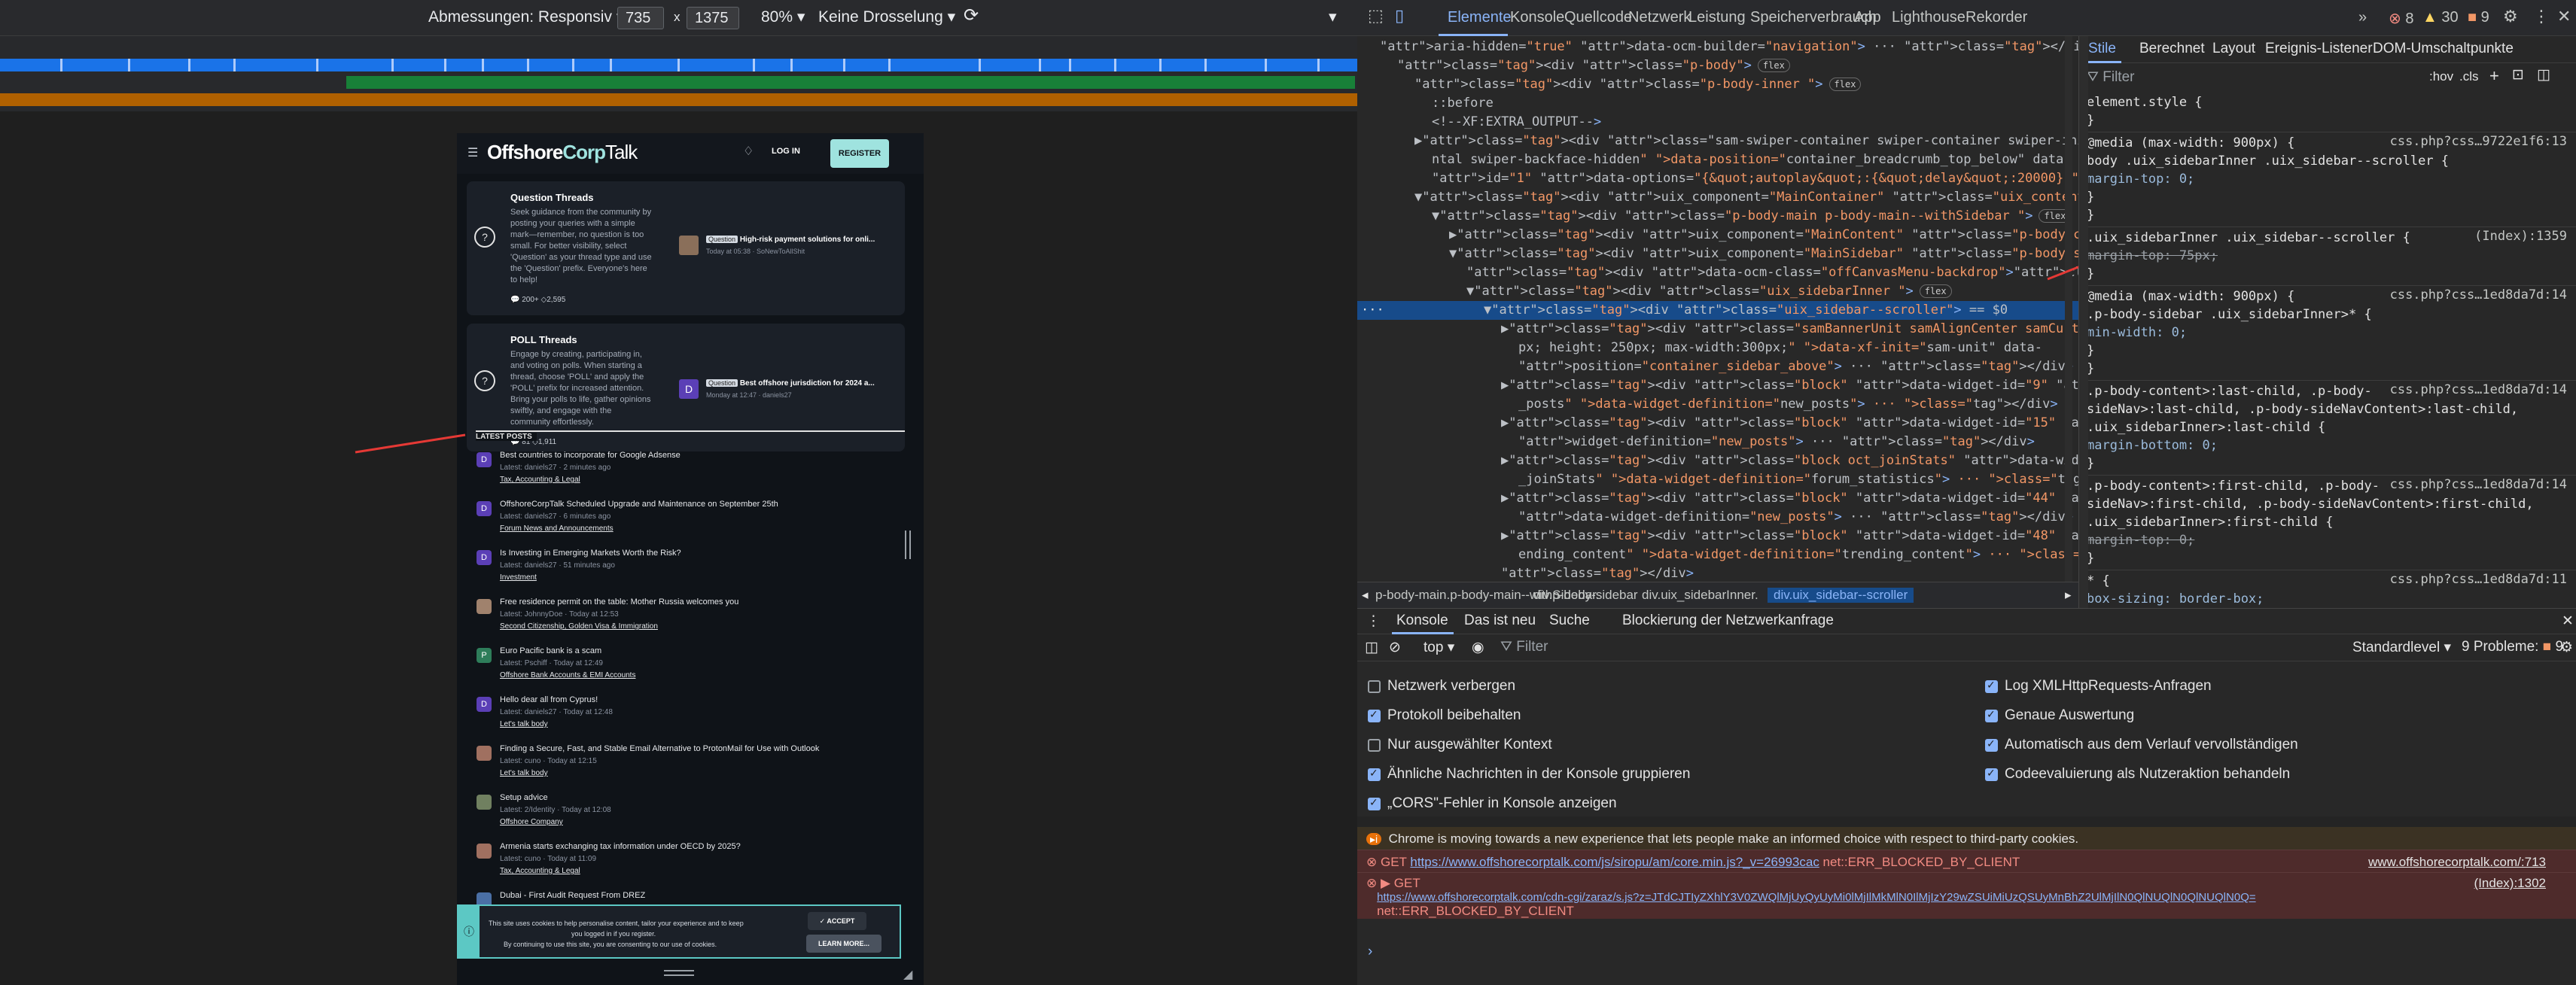 The width and height of the screenshot is (2576, 985). I want to click on issues-button: 9 Probleme: ■ 9, so click(2513, 647).